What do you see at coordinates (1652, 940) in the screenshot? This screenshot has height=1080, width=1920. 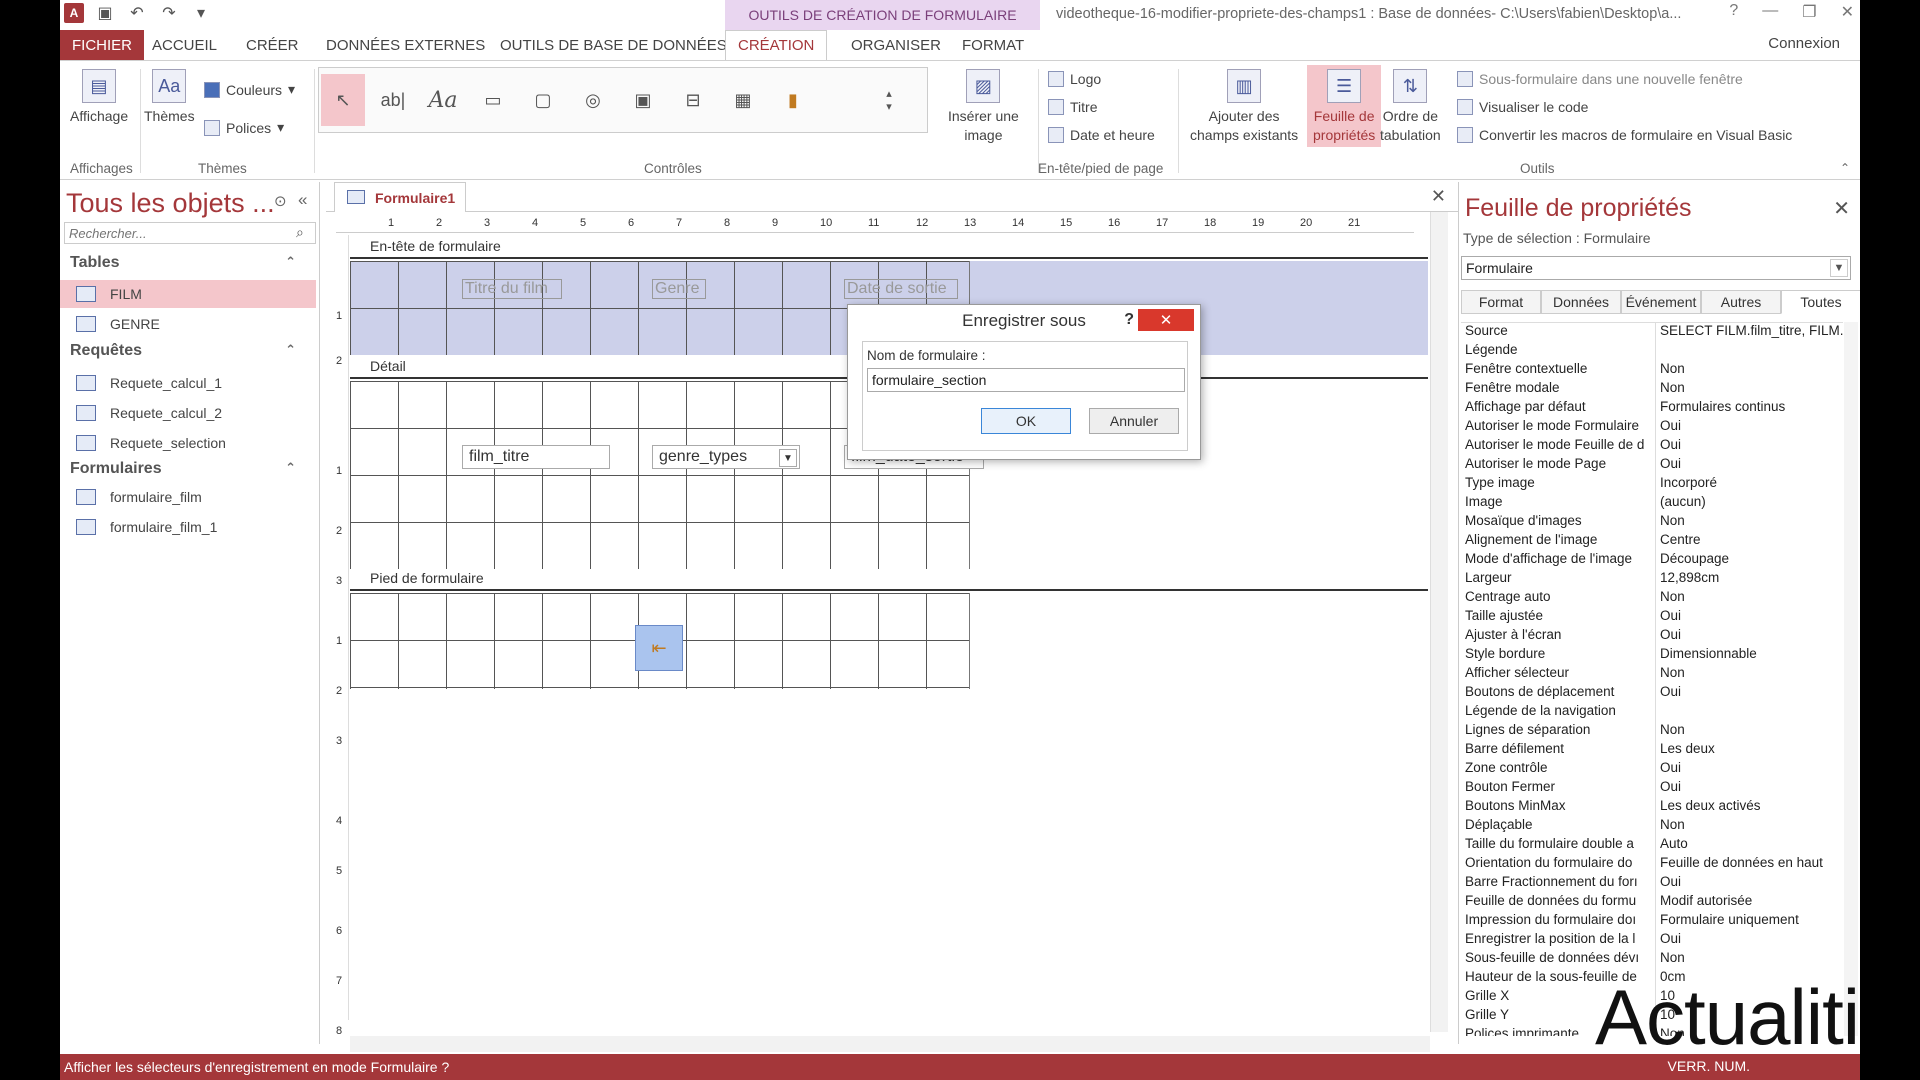 I see `property-row: Enregistrer la position de la l Oui` at bounding box center [1652, 940].